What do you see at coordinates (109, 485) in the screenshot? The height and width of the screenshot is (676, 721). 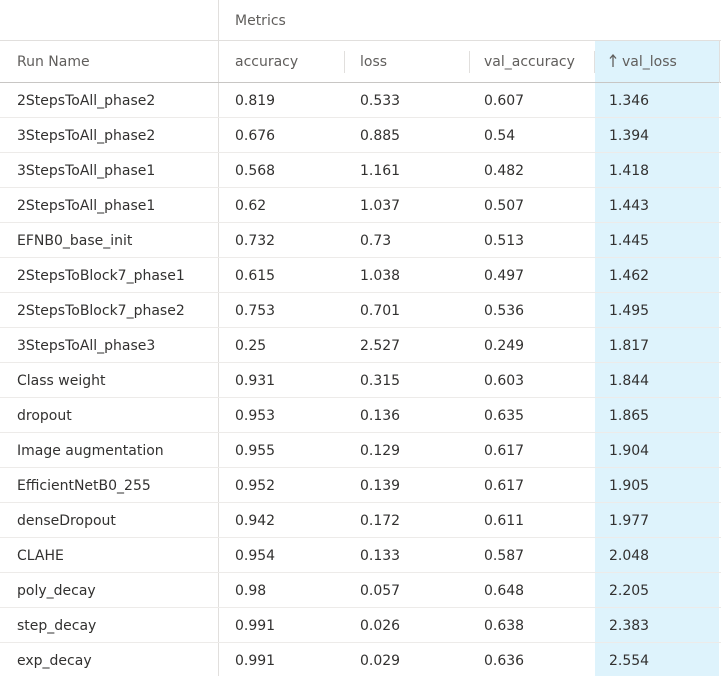 I see `run-name-cell: EfficientNetB0_255` at bounding box center [109, 485].